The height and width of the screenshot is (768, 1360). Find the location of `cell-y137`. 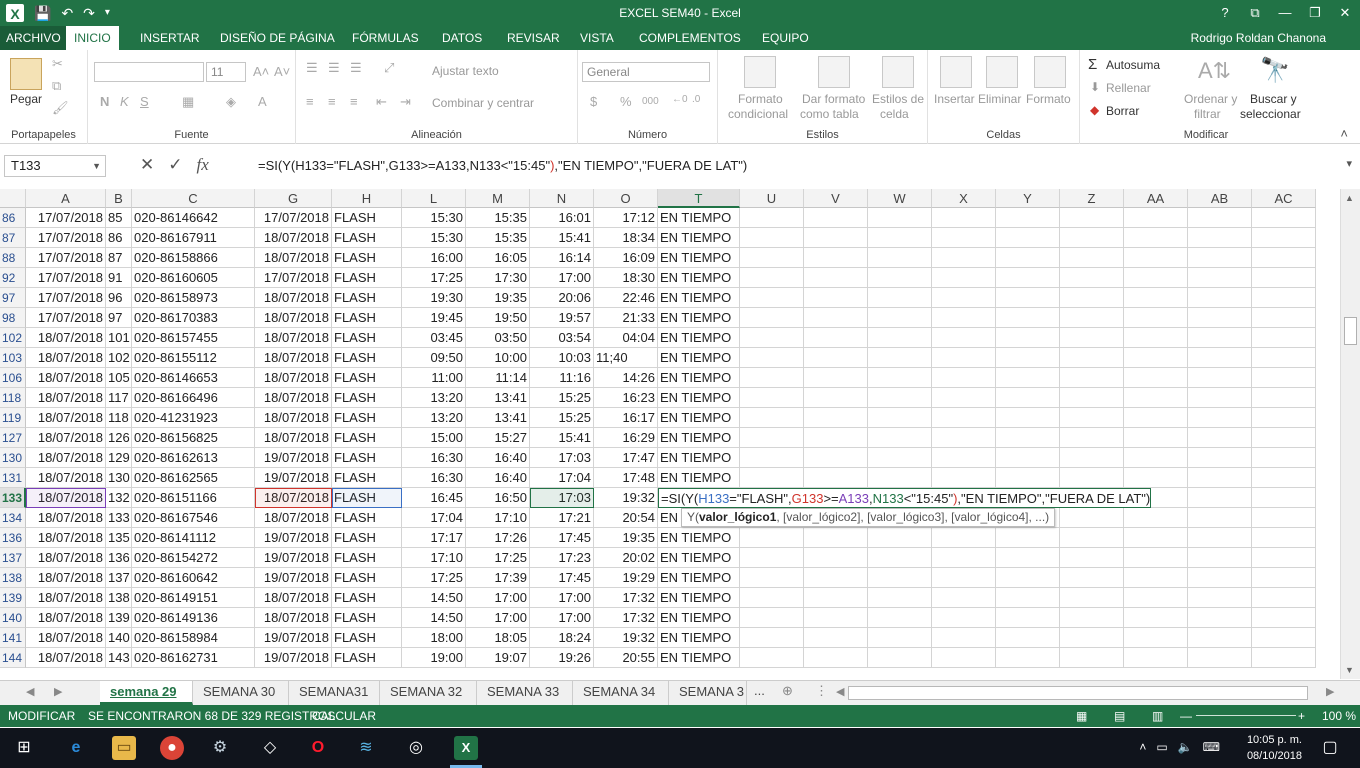

cell-y137 is located at coordinates (1028, 558).